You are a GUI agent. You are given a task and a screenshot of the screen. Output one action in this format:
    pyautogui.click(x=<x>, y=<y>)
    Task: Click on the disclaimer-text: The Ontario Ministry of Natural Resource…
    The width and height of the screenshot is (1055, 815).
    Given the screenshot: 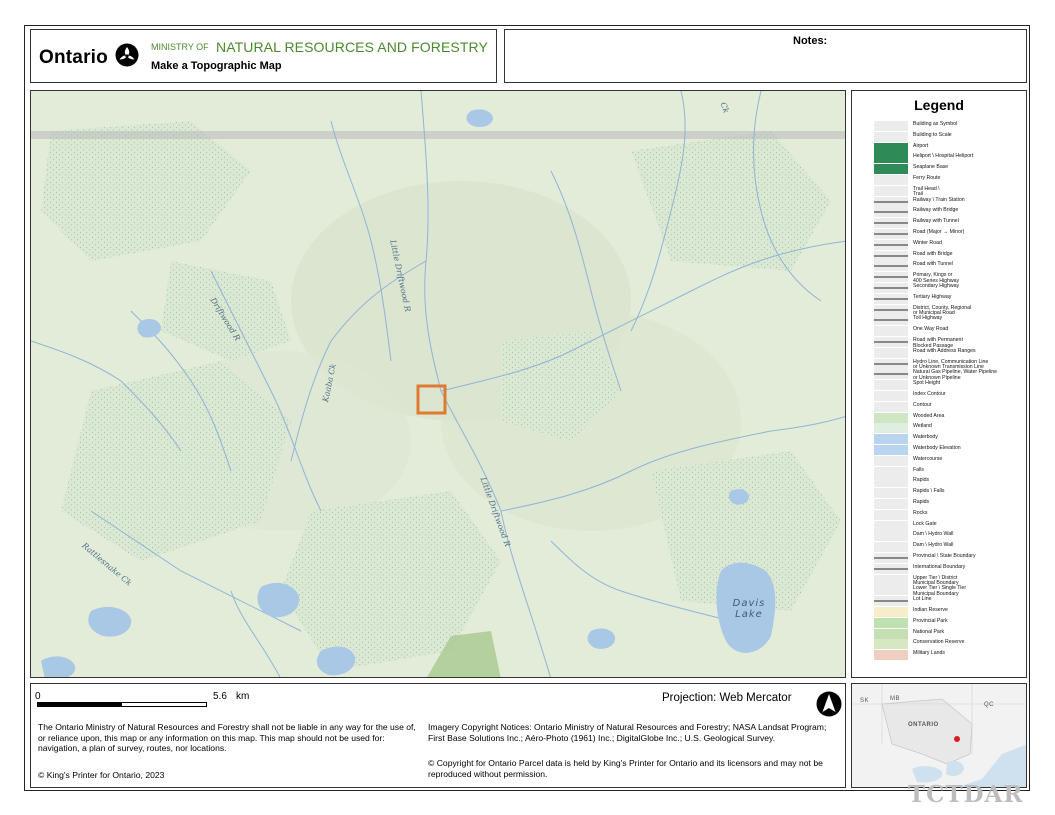 What is the action you would take?
    pyautogui.click(x=227, y=737)
    